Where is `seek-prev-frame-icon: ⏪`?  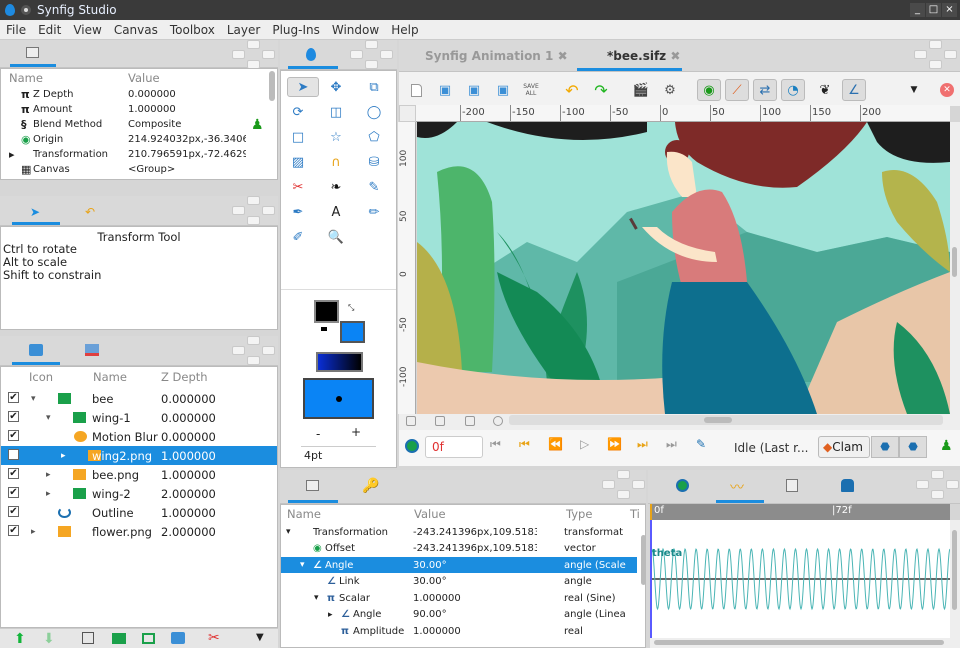
seek-prev-frame-icon: ⏪ is located at coordinates (555, 444).